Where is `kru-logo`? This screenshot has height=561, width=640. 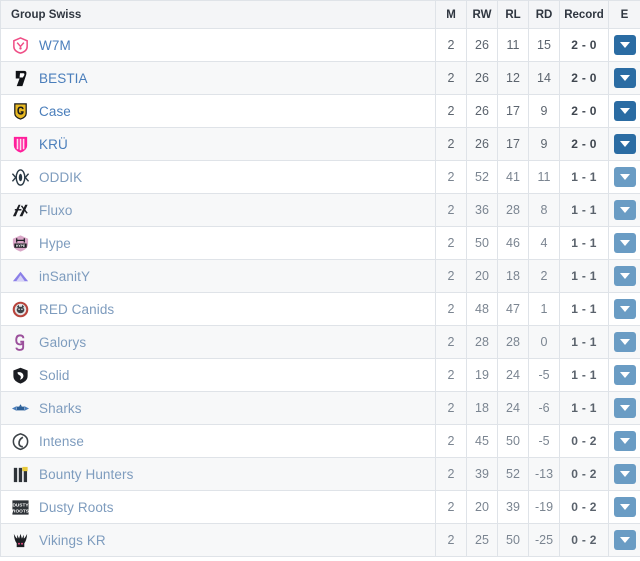
kru-logo is located at coordinates (20, 144).